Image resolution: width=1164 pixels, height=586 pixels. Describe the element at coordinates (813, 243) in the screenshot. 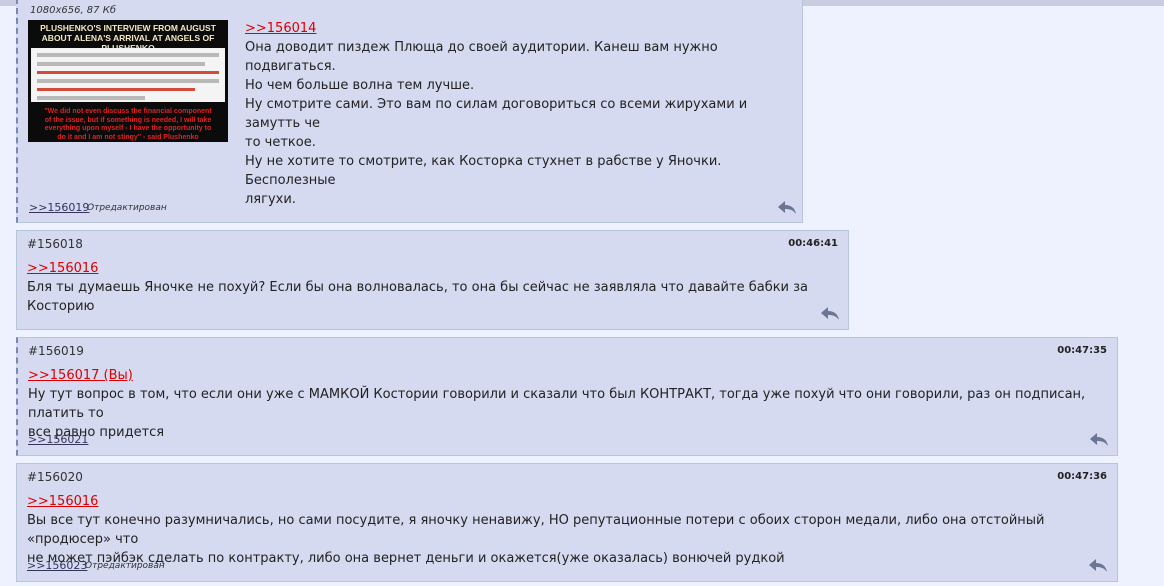

I see `post-time: 00:46:41` at that location.